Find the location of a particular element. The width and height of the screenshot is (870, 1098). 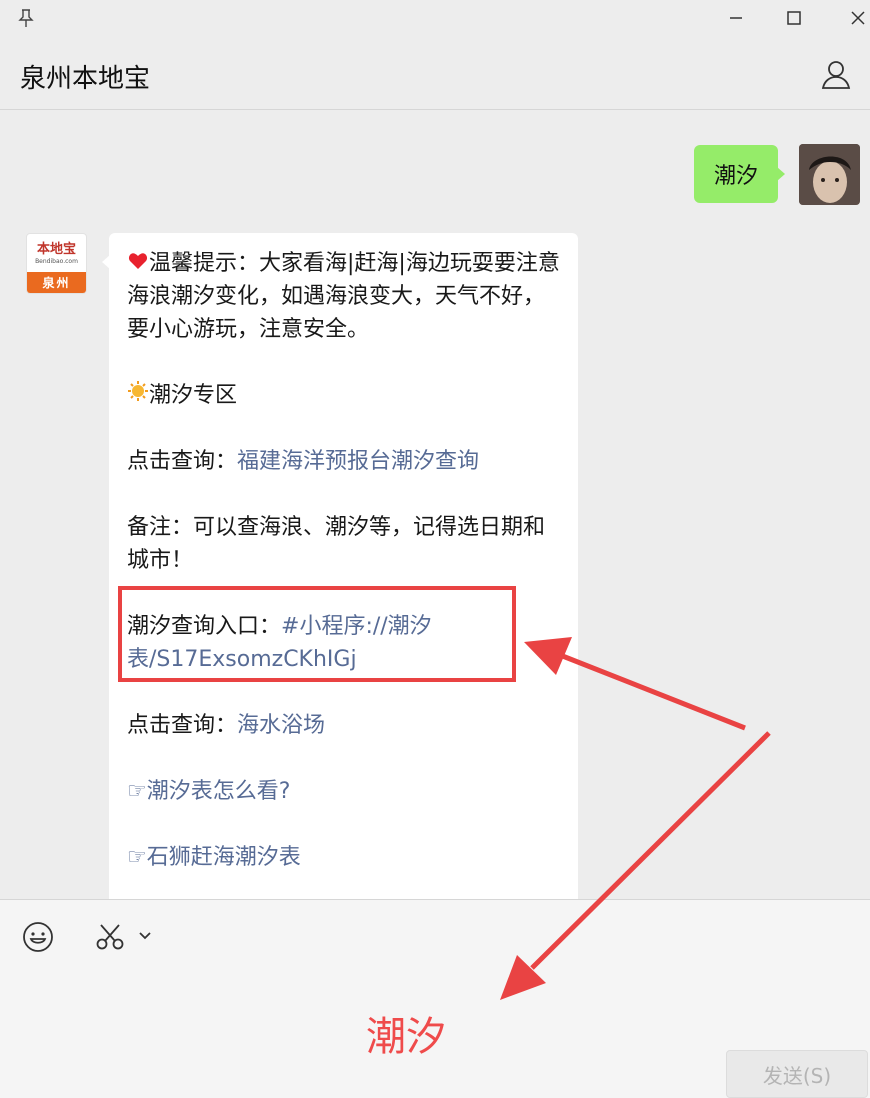

maximize-icon is located at coordinates (794, 18).